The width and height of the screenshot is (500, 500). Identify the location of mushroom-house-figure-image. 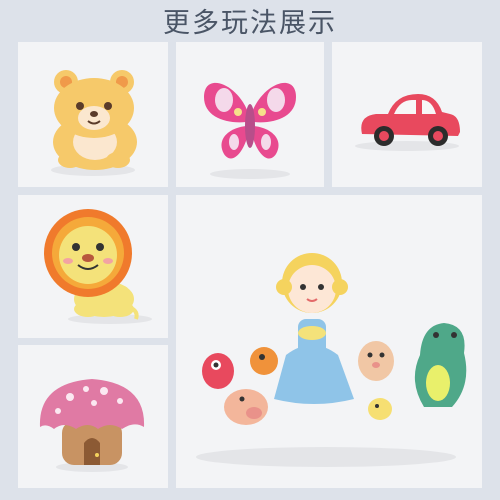
(92, 425).